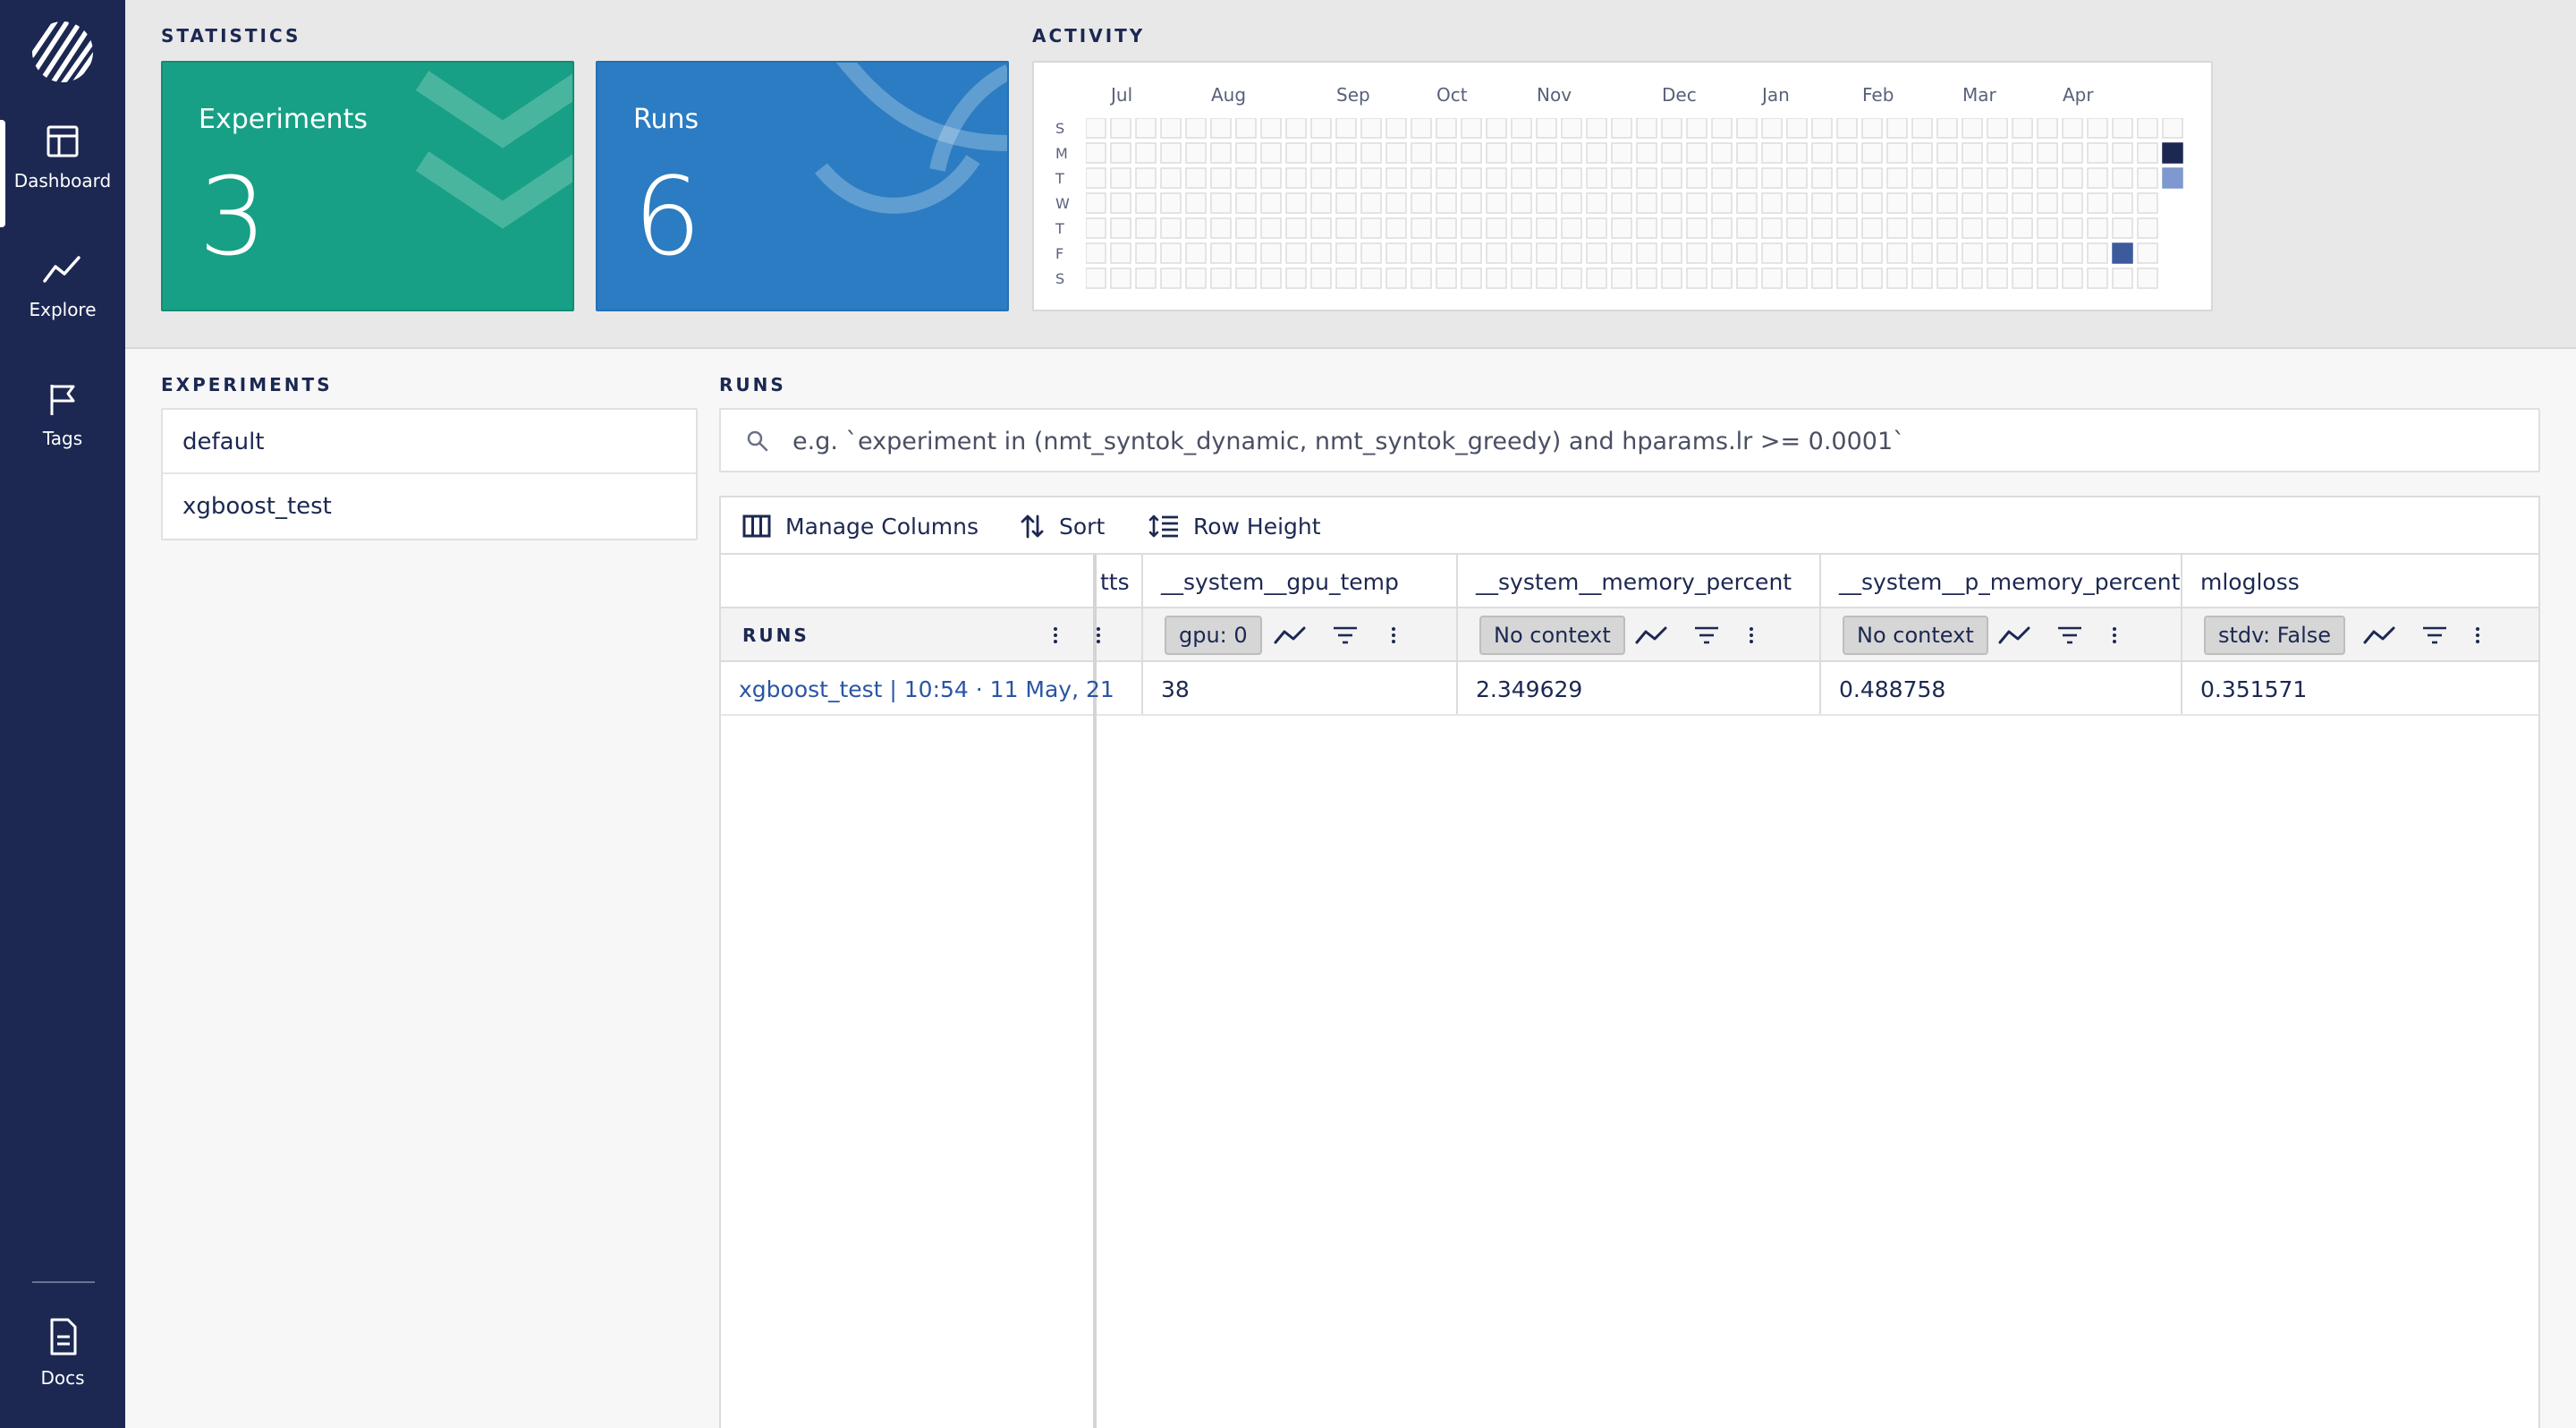  What do you see at coordinates (429, 442) in the screenshot?
I see `experiment-item-default: default` at bounding box center [429, 442].